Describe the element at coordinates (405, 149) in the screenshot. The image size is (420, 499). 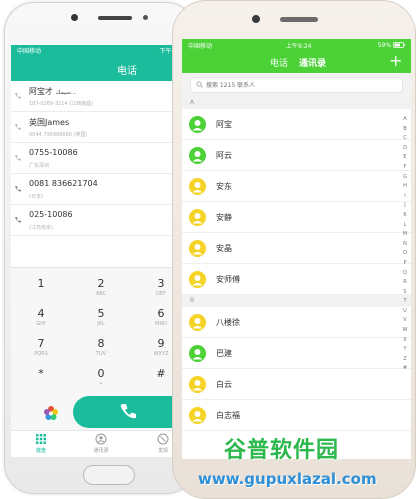
I see `index-letter: D` at that location.